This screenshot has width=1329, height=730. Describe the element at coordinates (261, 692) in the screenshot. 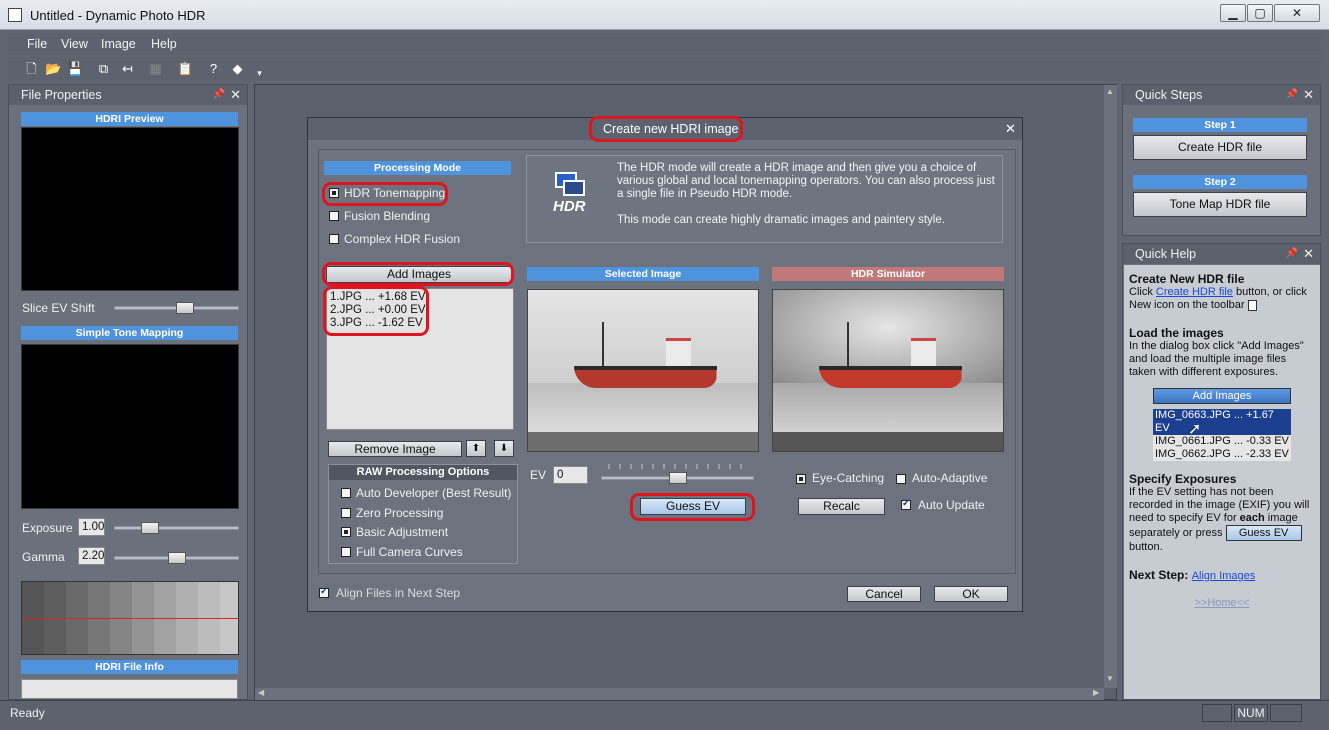

I see `scroll-left-icon: ◀` at that location.